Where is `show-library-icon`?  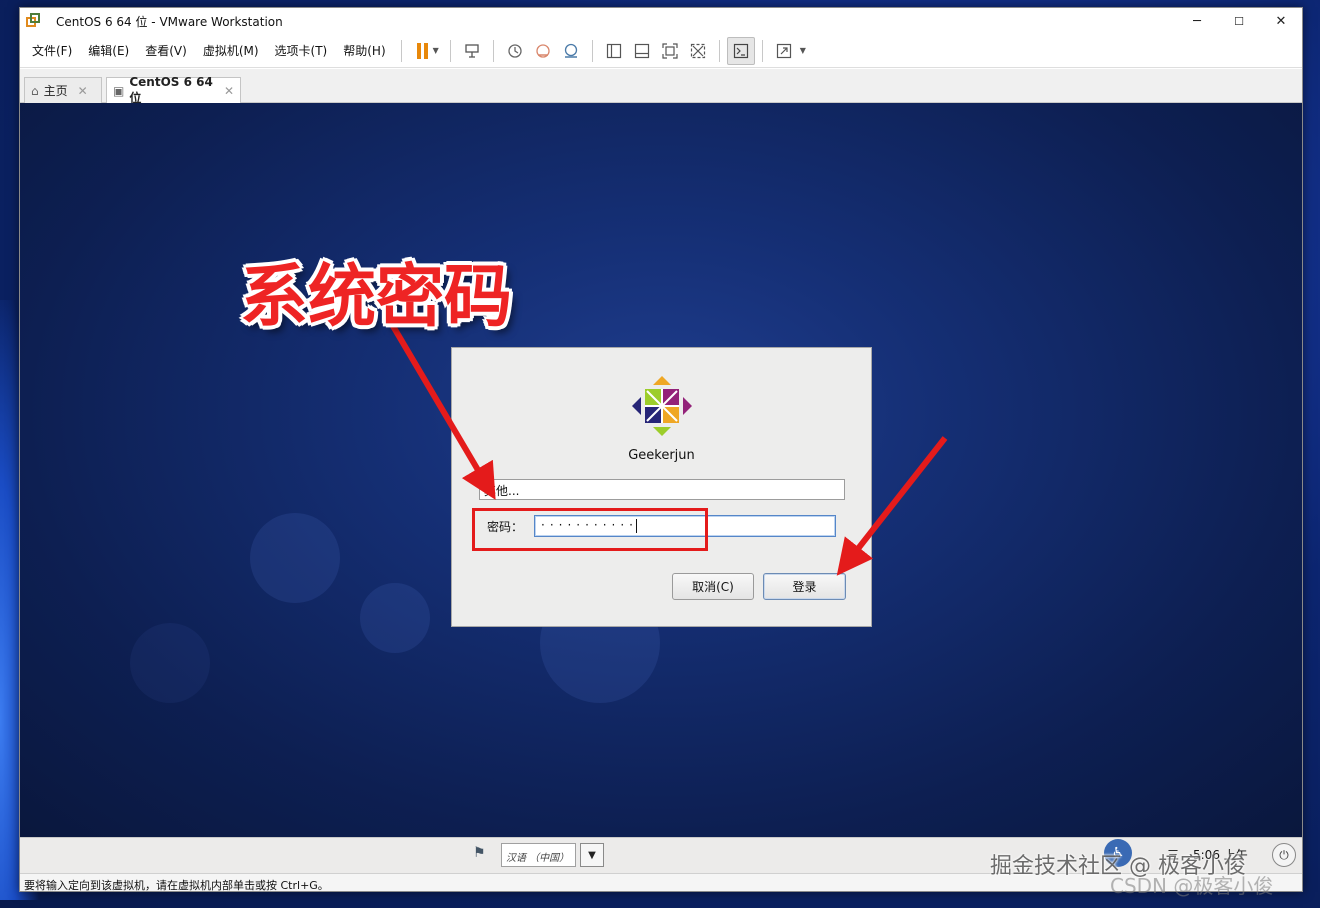 show-library-icon is located at coordinates (614, 51).